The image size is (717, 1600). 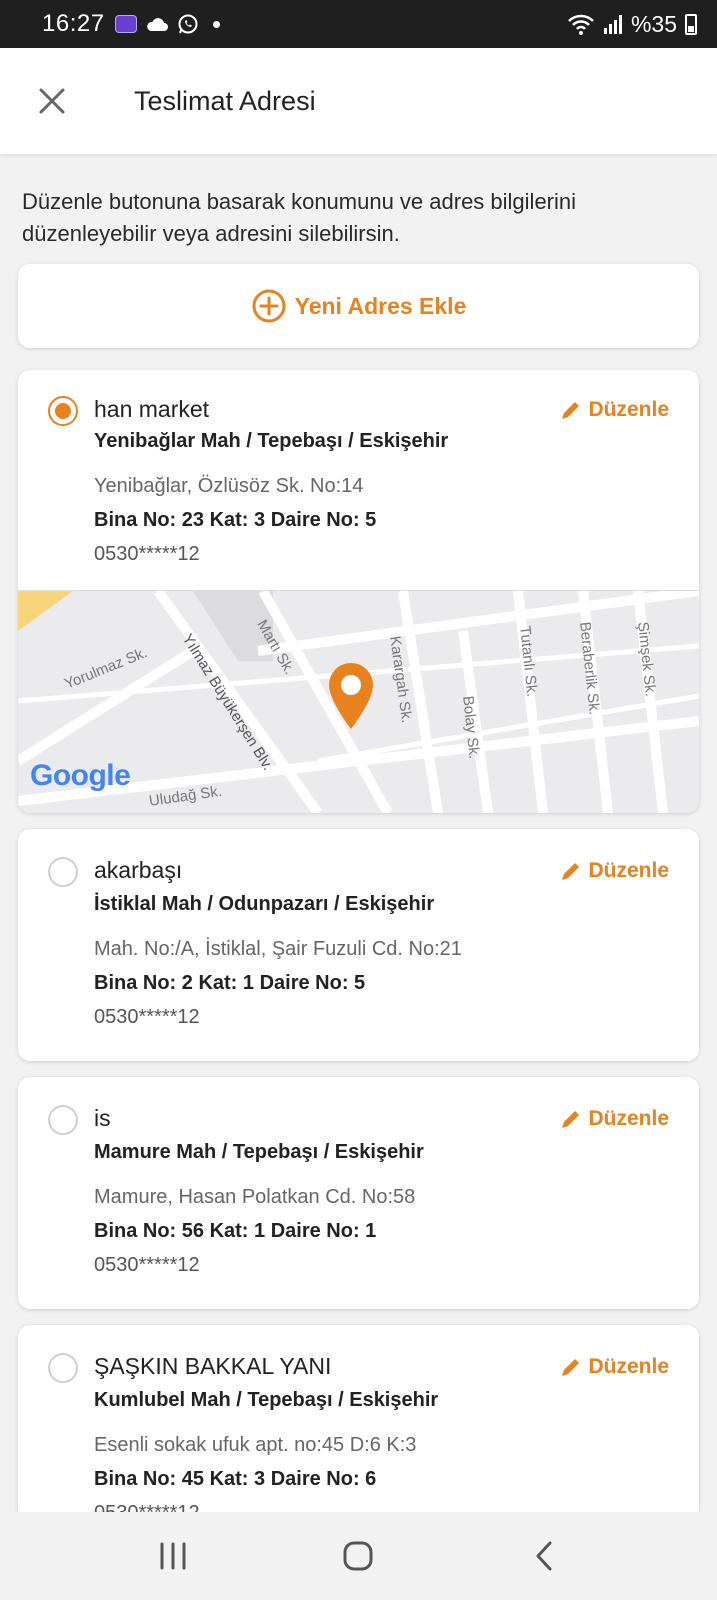 What do you see at coordinates (269, 306) in the screenshot?
I see `plus-circle-icon` at bounding box center [269, 306].